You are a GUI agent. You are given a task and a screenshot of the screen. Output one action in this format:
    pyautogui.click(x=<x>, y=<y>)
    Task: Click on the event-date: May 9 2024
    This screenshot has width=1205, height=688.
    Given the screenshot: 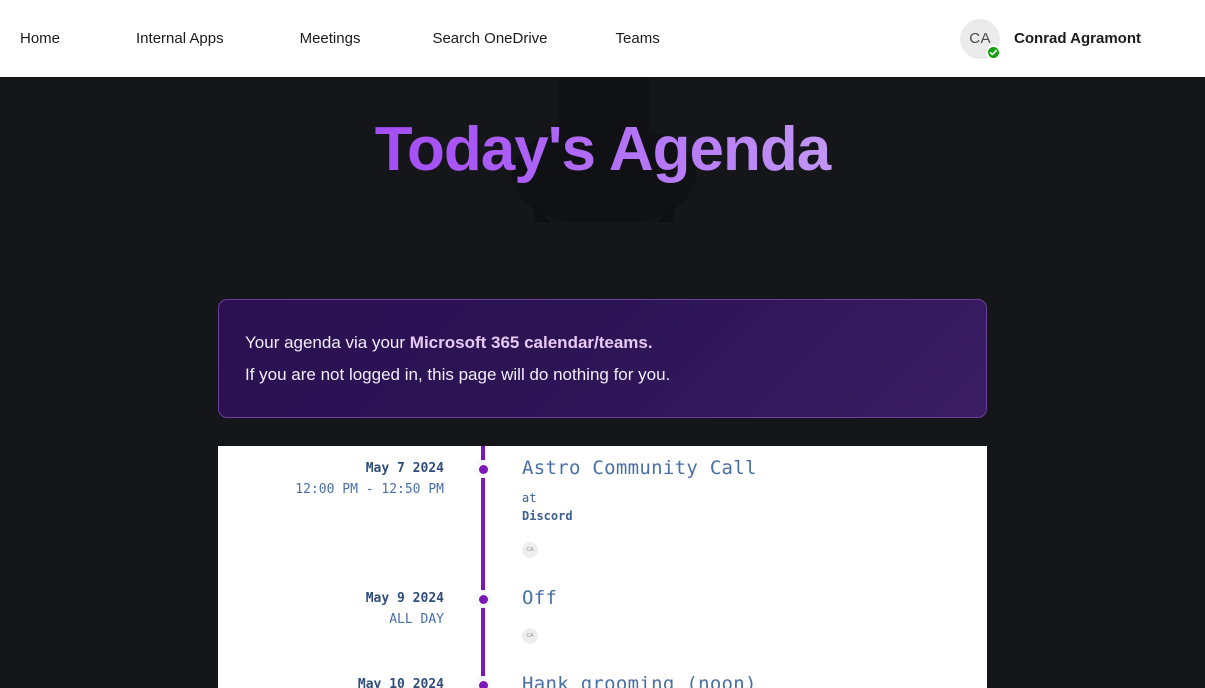 What is the action you would take?
    pyautogui.click(x=404, y=598)
    